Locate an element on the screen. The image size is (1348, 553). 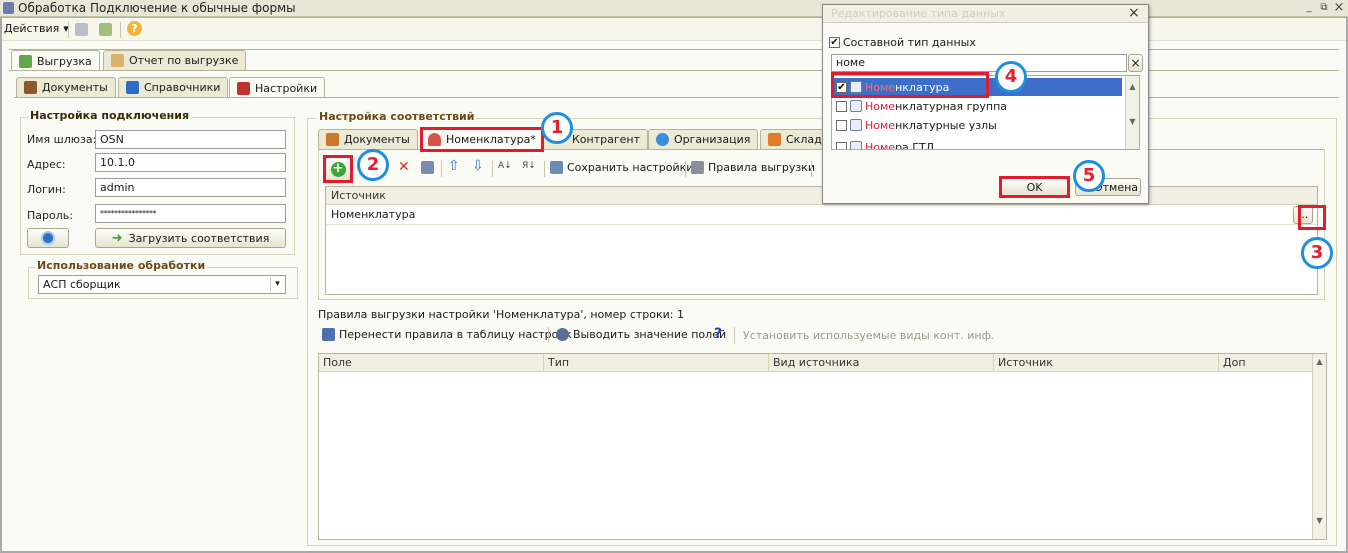
connection-group-title: Настройка подключения is located at coordinates (110, 115).